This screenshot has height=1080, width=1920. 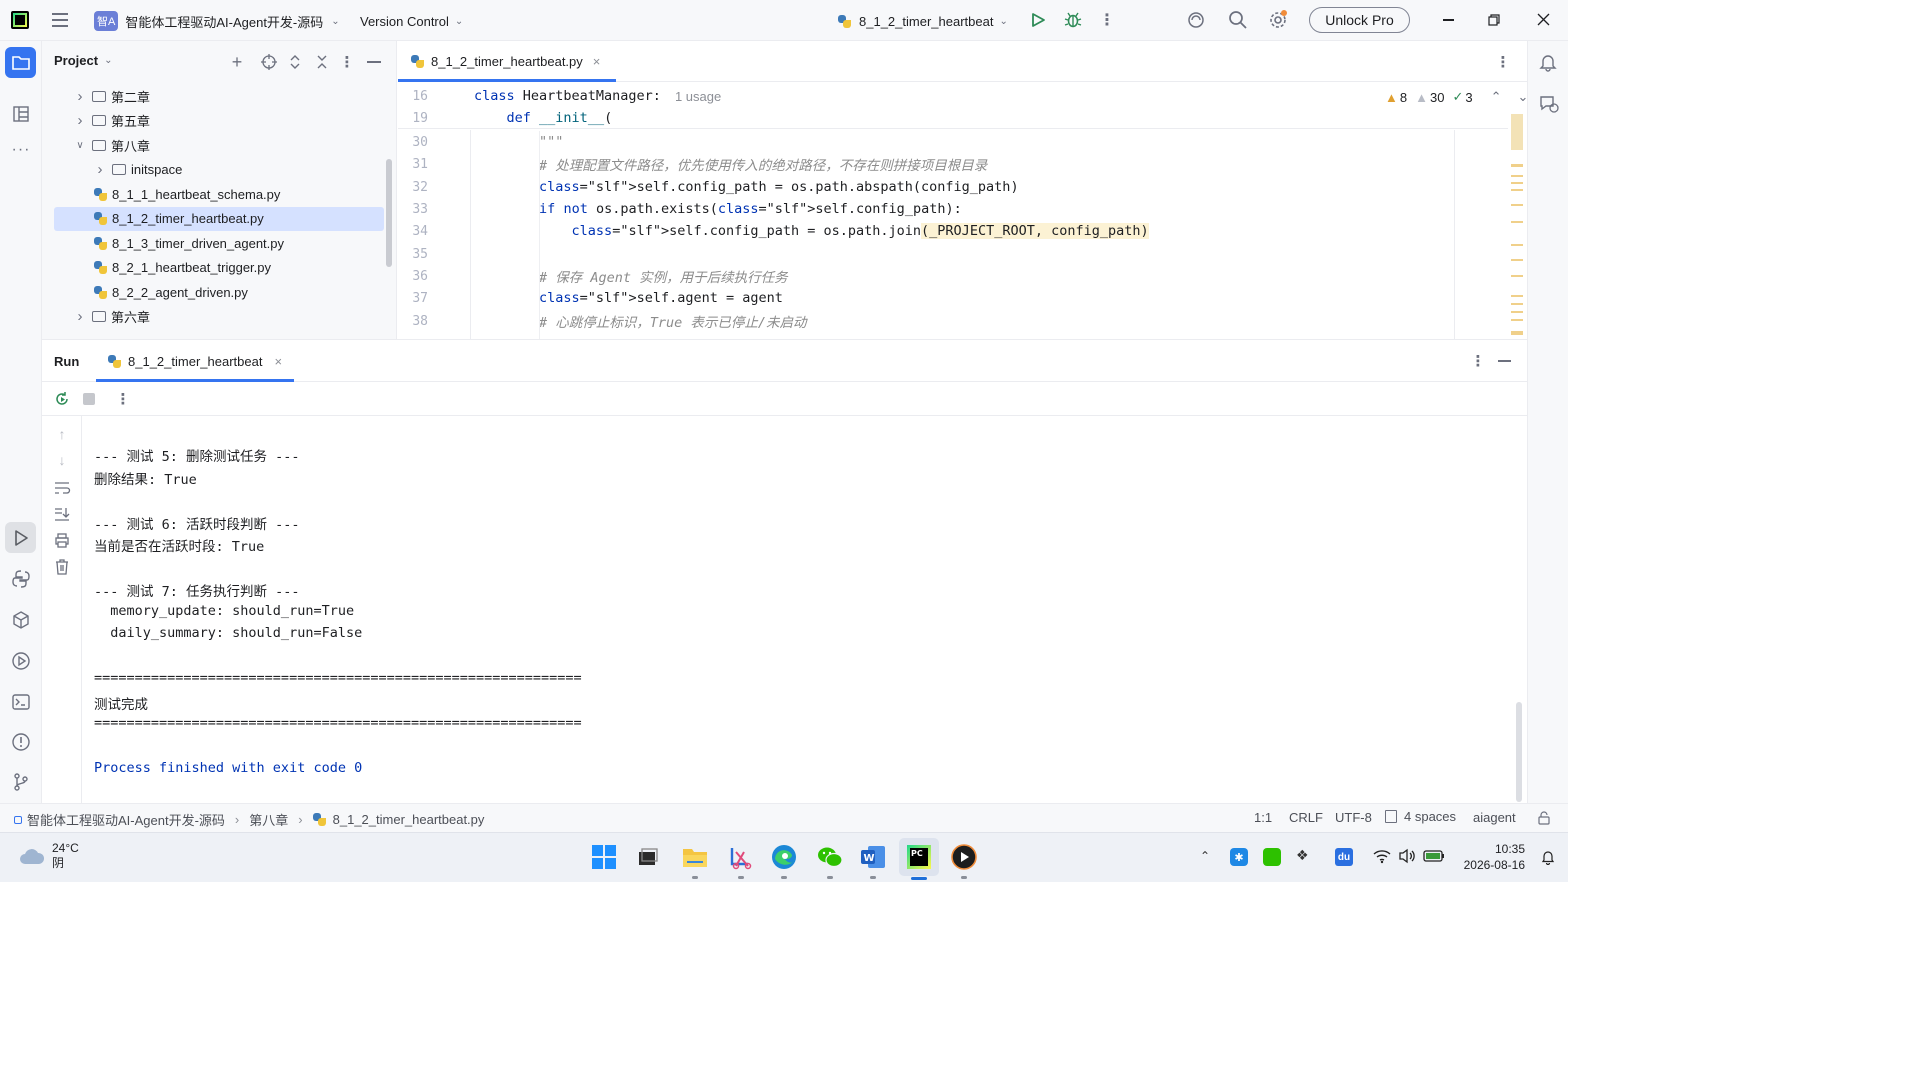 What do you see at coordinates (123, 399) in the screenshot?
I see `run-more-icon: ⋮` at bounding box center [123, 399].